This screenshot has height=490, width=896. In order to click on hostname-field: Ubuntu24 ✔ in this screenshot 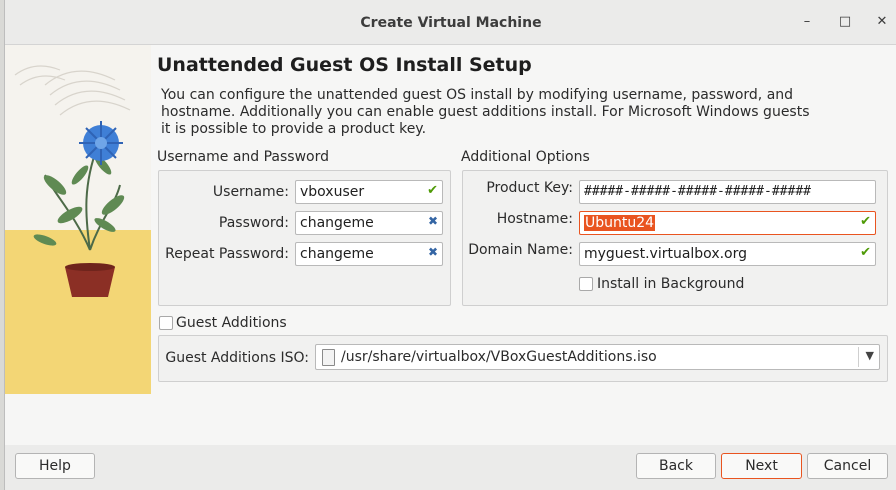, I will do `click(727, 223)`.